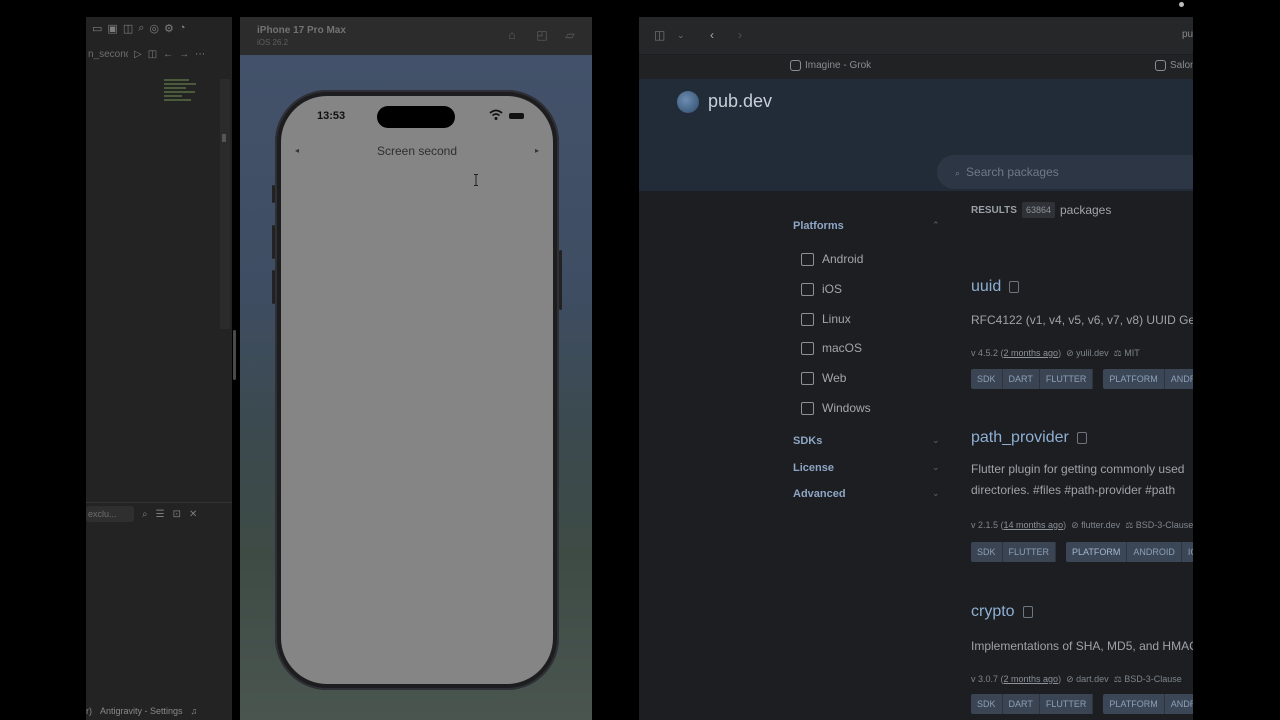 The image size is (1280, 720). What do you see at coordinates (234, 355) in the screenshot?
I see `ide-resize-handle` at bounding box center [234, 355].